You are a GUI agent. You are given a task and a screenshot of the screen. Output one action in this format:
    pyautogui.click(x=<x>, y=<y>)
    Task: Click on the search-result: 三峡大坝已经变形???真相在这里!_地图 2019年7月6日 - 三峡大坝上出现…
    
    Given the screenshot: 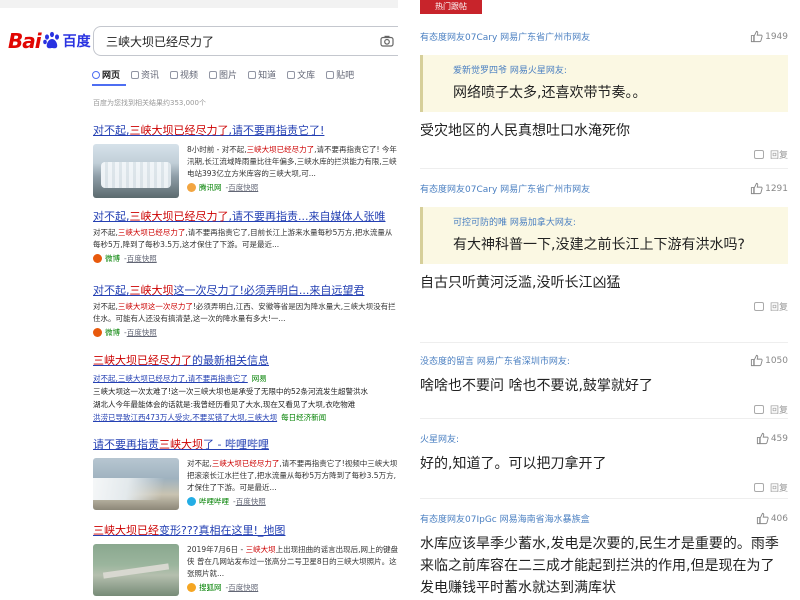 What is the action you would take?
    pyautogui.click(x=245, y=559)
    